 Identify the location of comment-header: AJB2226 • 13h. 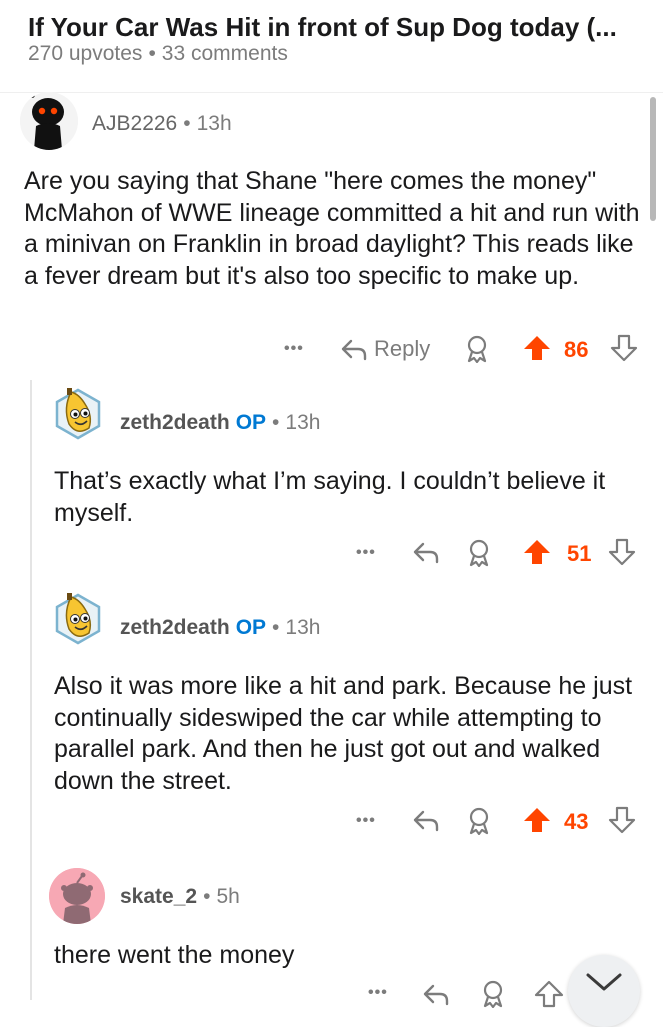
(162, 124).